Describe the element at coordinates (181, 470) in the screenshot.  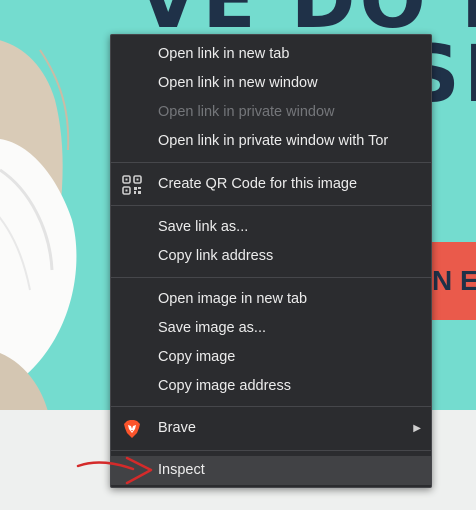
I see `menu-item-label: Inspect` at that location.